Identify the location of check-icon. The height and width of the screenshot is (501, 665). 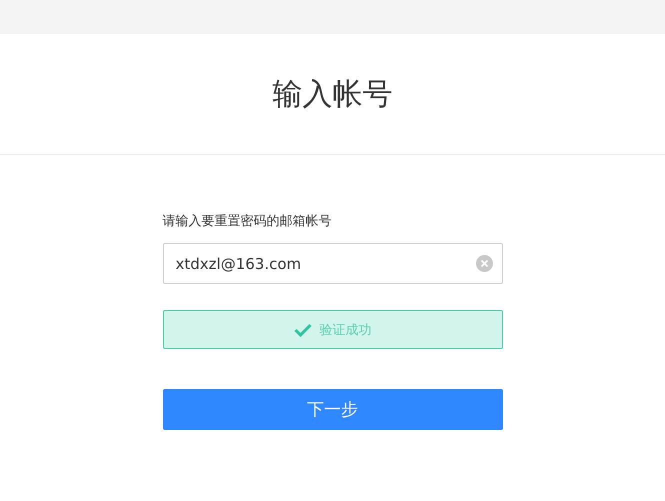
(303, 329).